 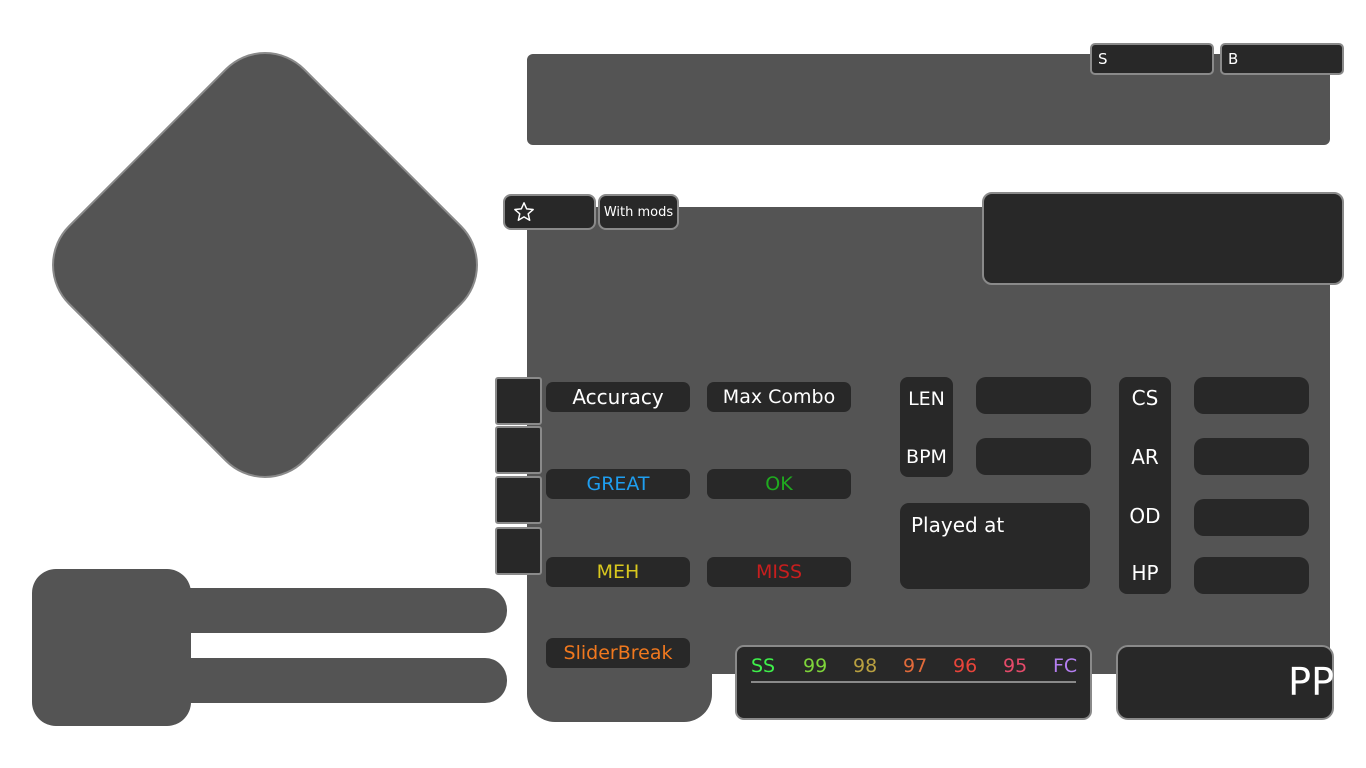 I want to click on length-value, so click(x=1033, y=395).